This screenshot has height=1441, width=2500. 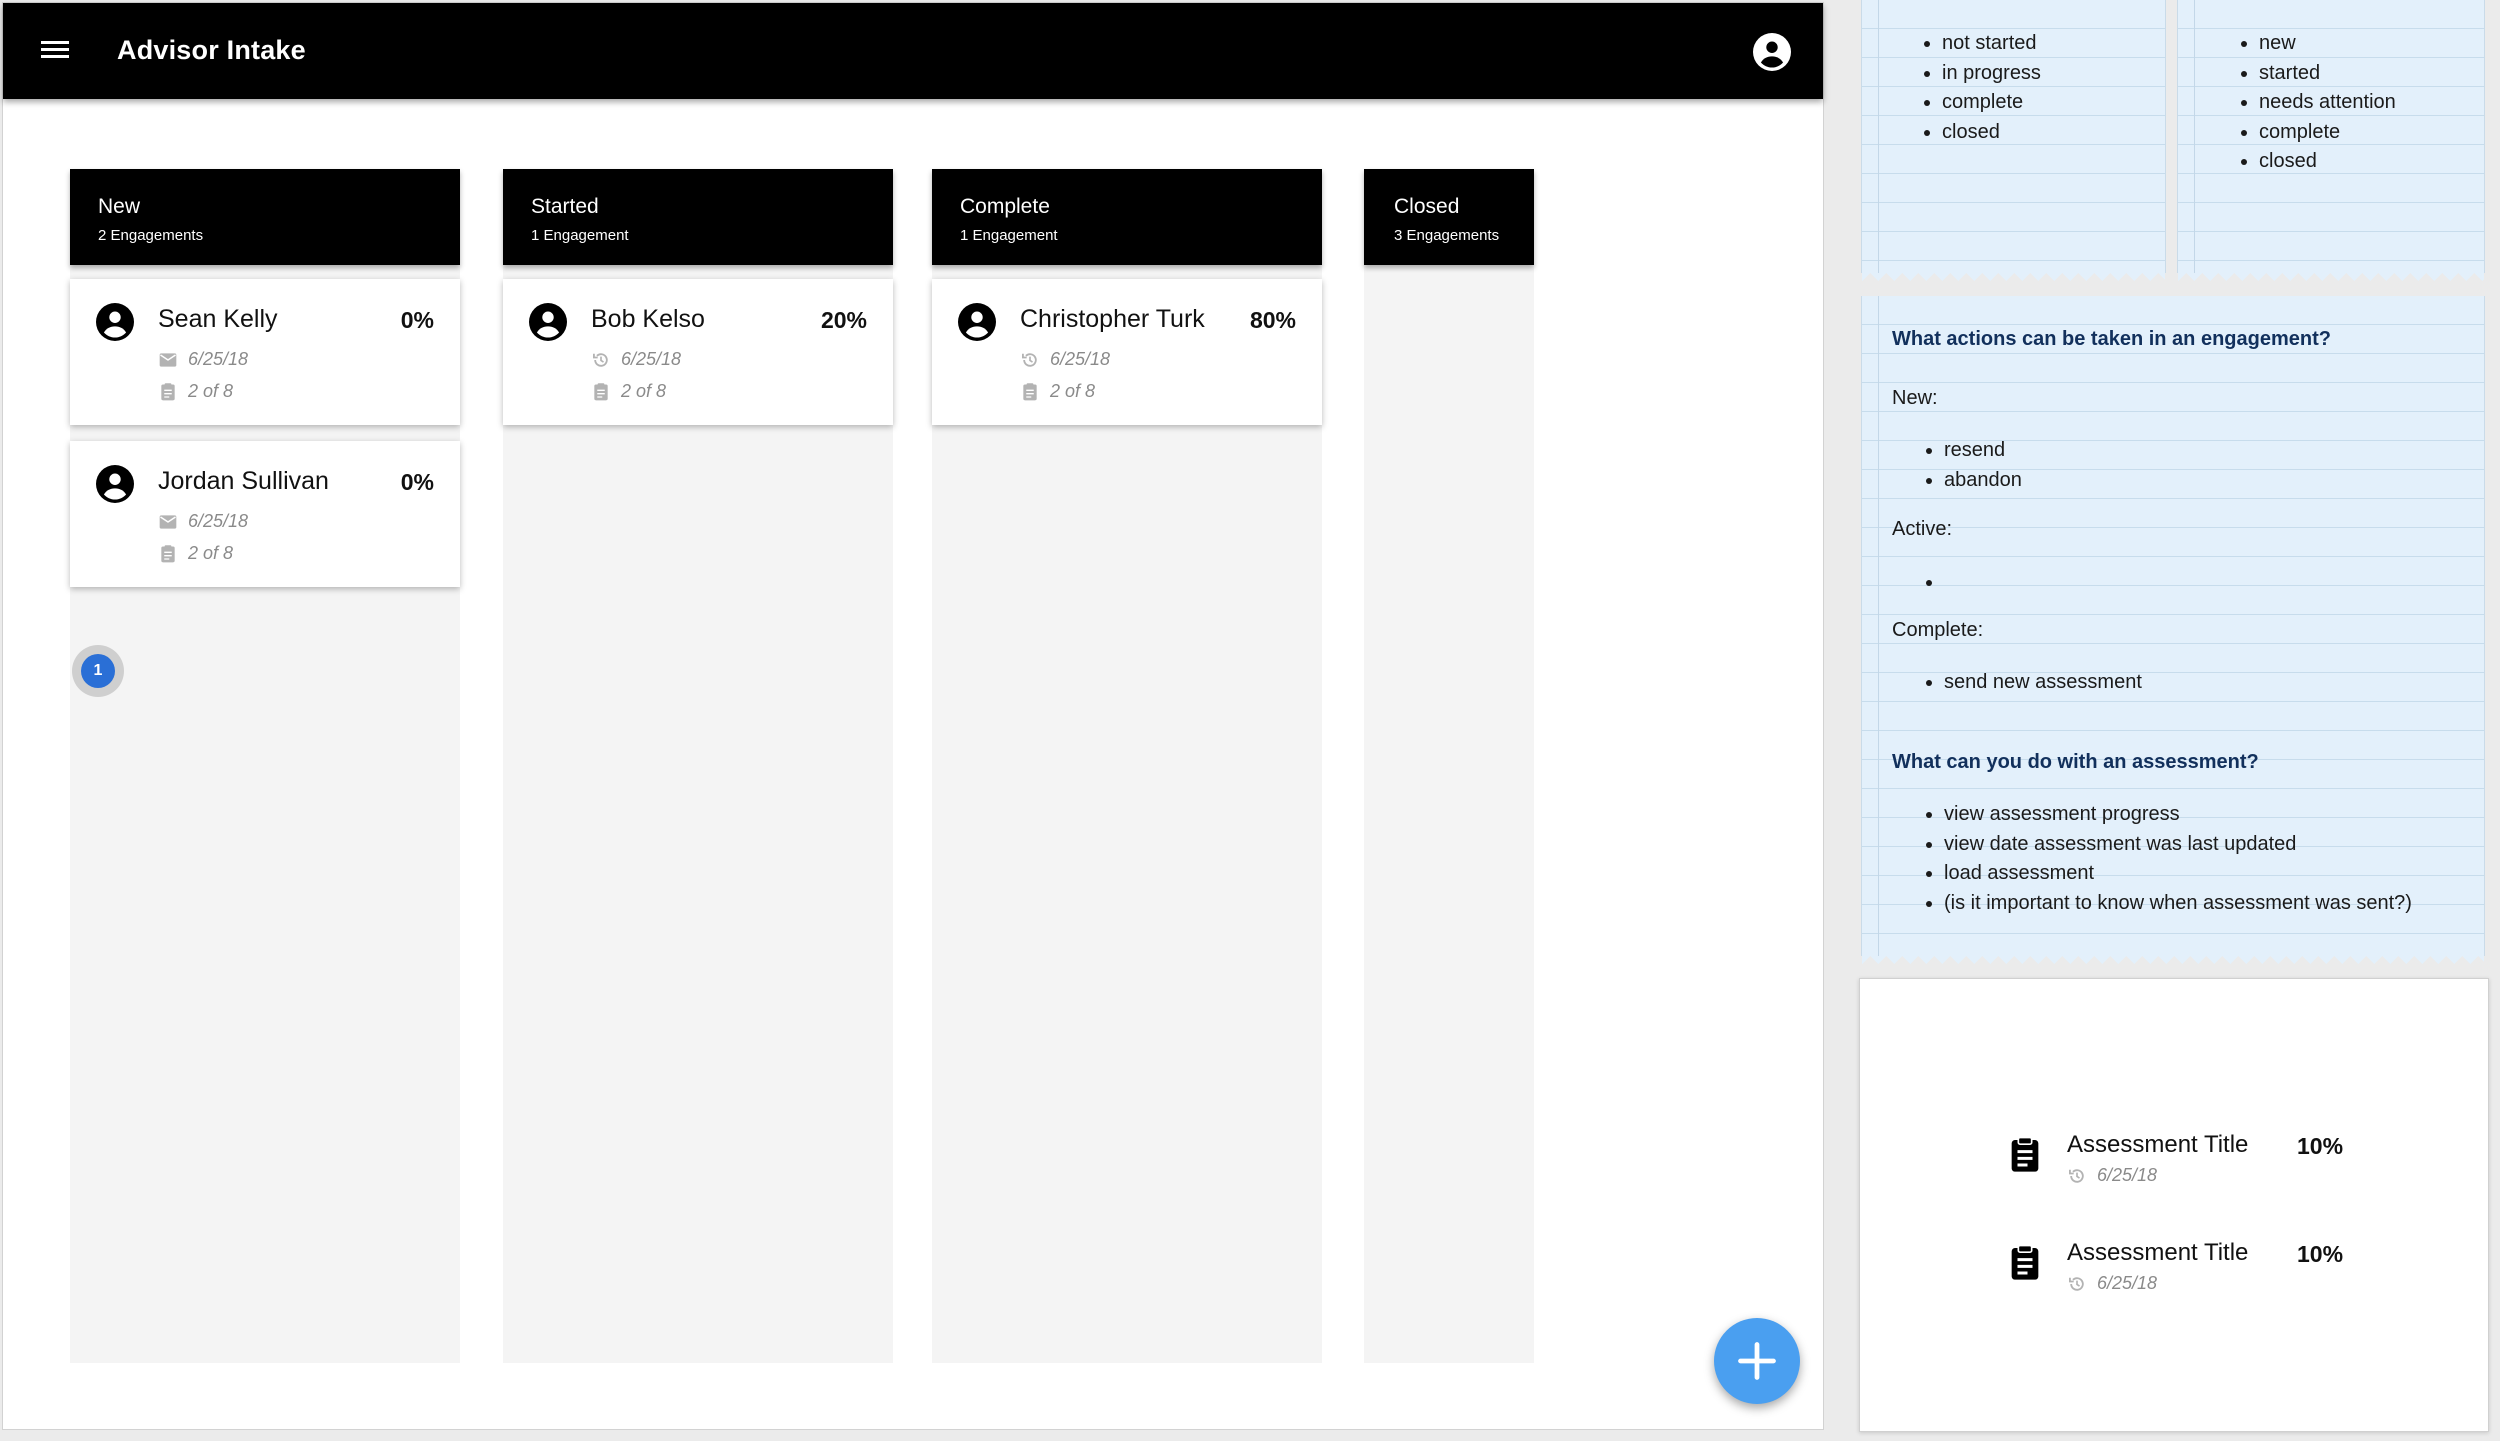 What do you see at coordinates (843, 320) in the screenshot?
I see `engagement-percent: 20%` at bounding box center [843, 320].